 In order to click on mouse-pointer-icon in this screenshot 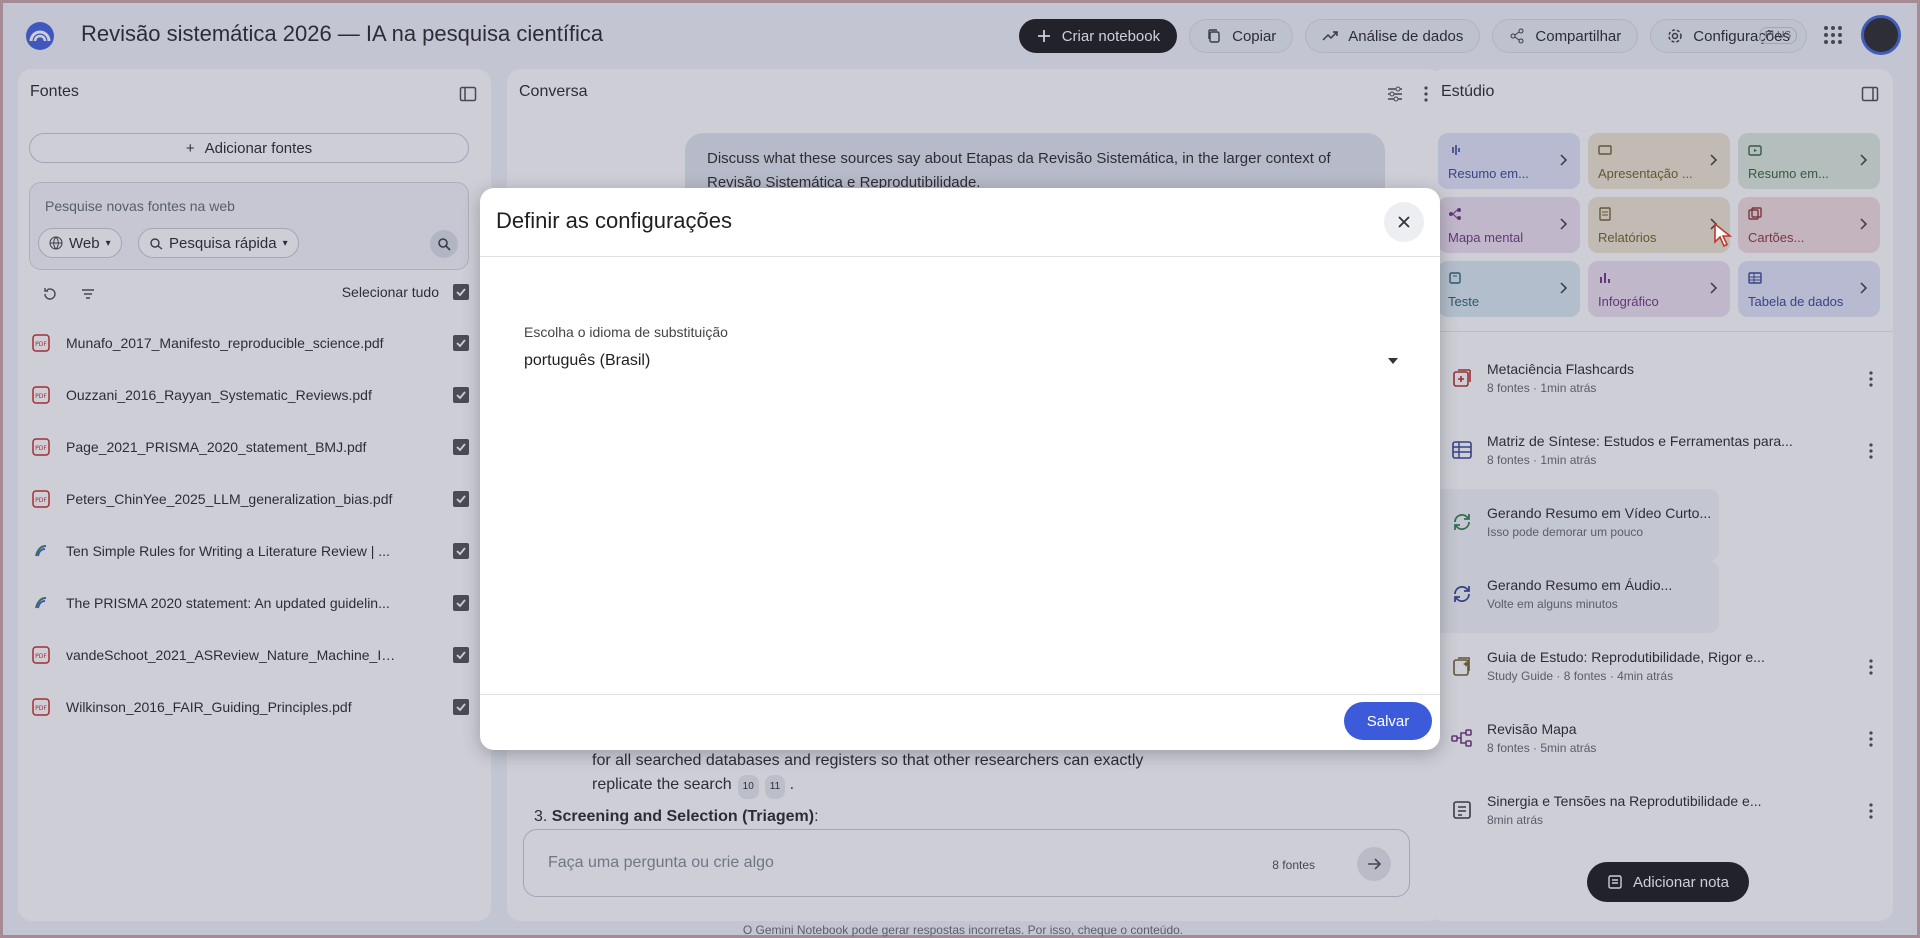, I will do `click(1723, 235)`.